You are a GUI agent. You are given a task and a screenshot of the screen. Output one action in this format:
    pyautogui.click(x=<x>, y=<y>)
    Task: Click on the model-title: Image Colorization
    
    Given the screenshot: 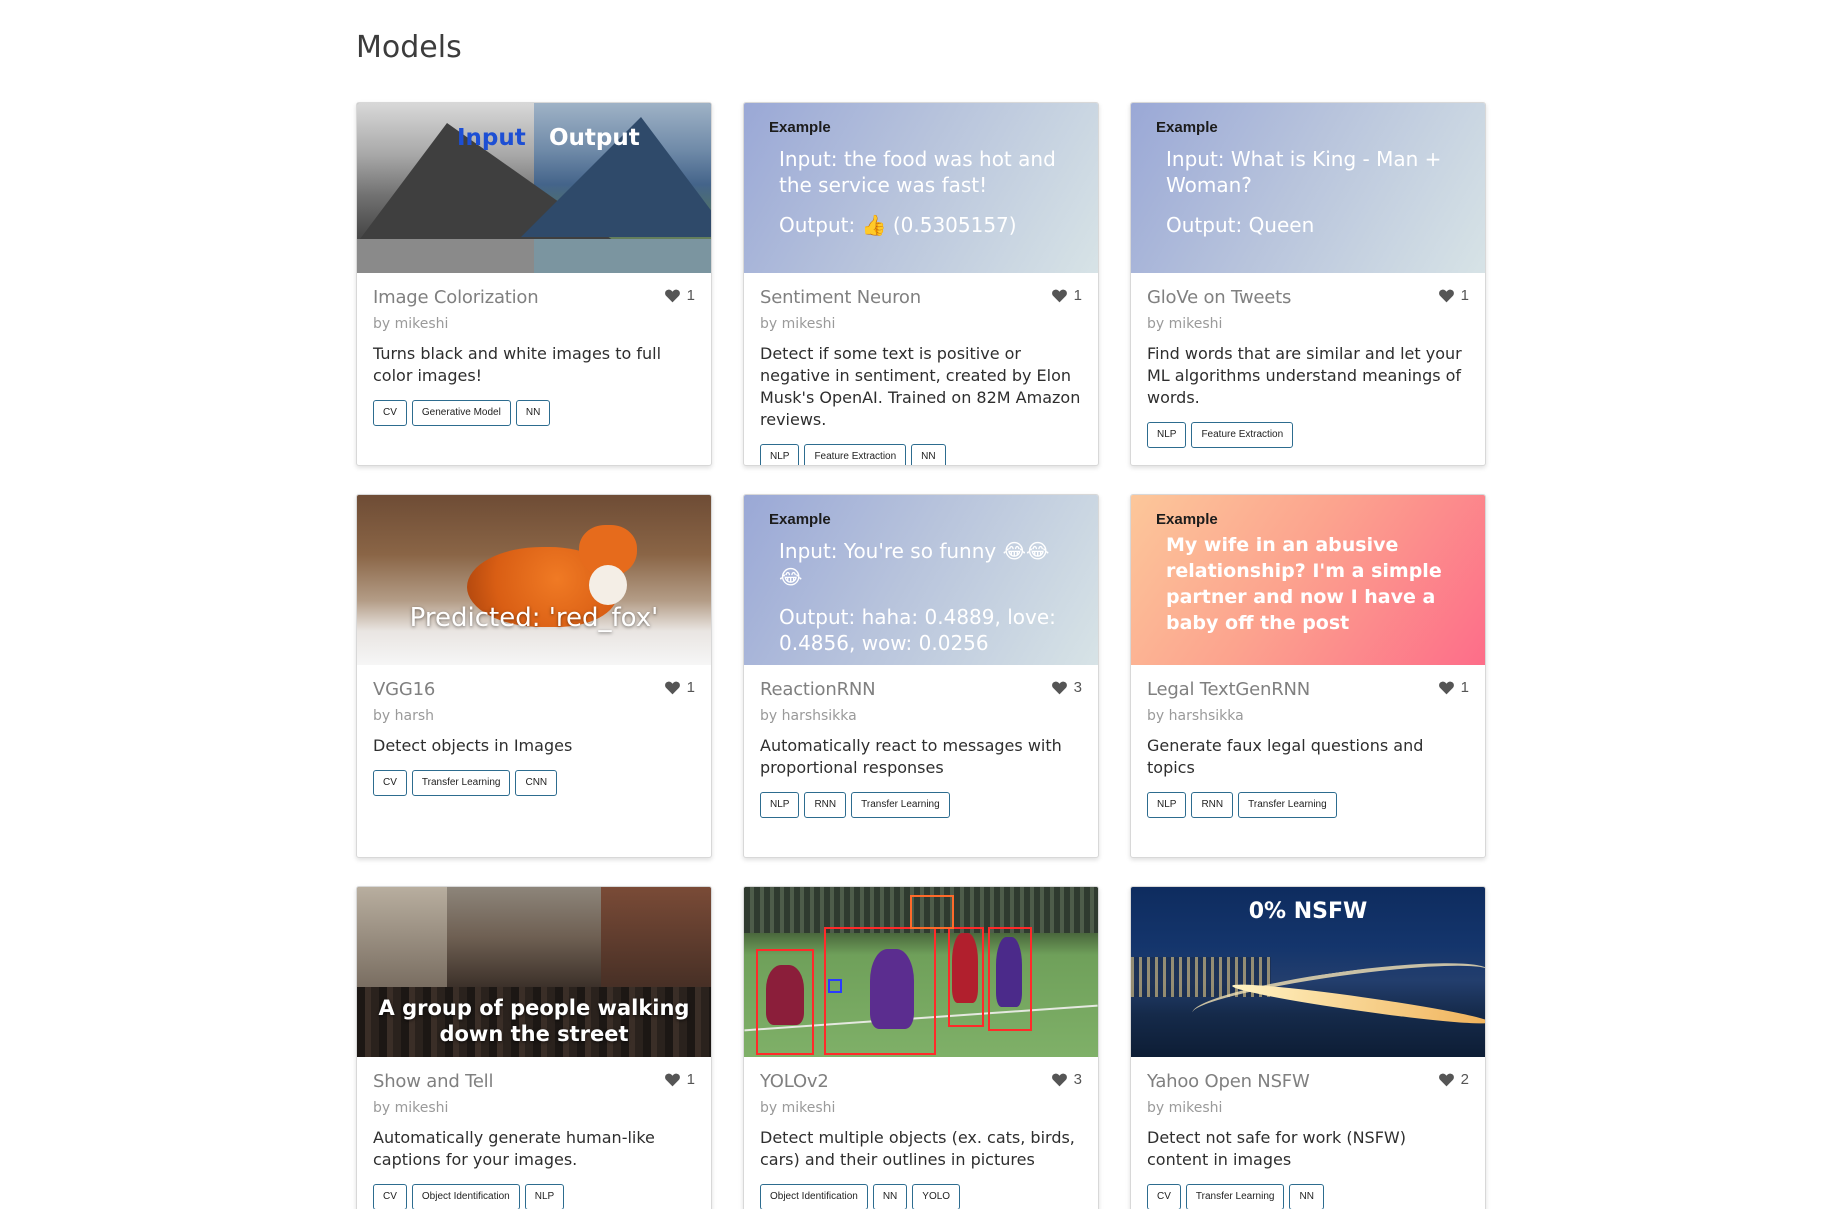 What is the action you would take?
    pyautogui.click(x=534, y=297)
    